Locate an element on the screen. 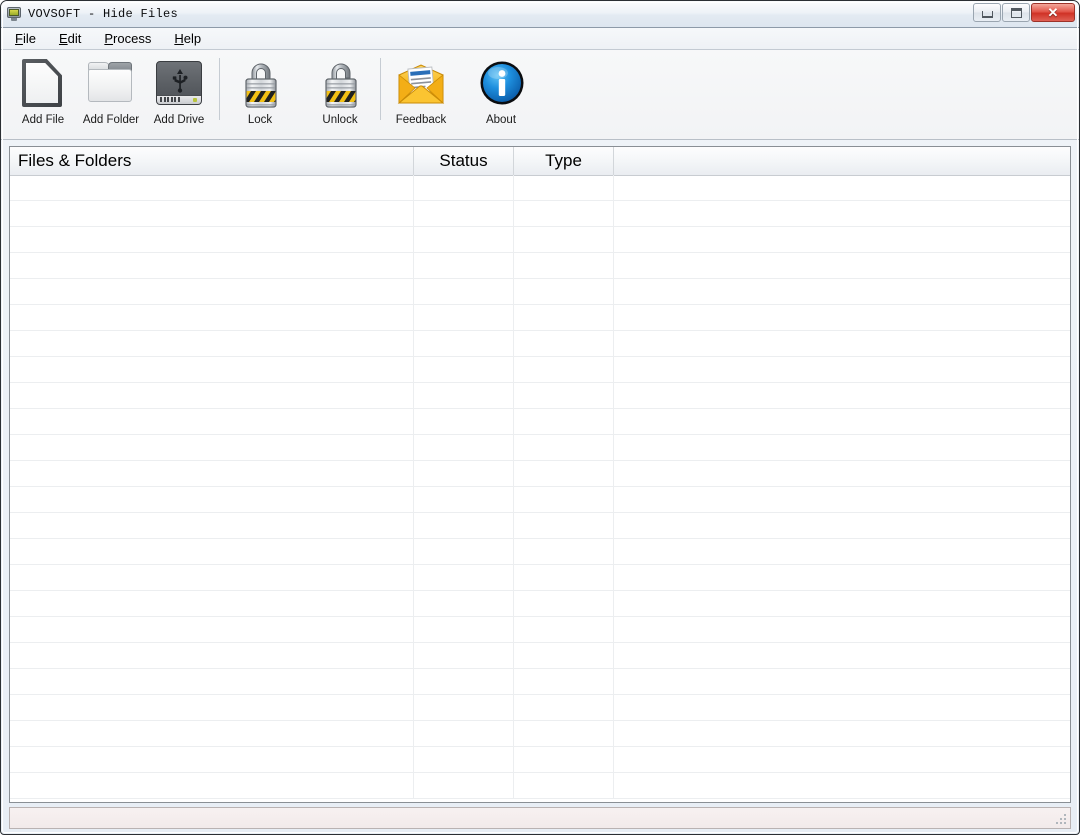 The height and width of the screenshot is (835, 1080). column-header-type: Type is located at coordinates (564, 161).